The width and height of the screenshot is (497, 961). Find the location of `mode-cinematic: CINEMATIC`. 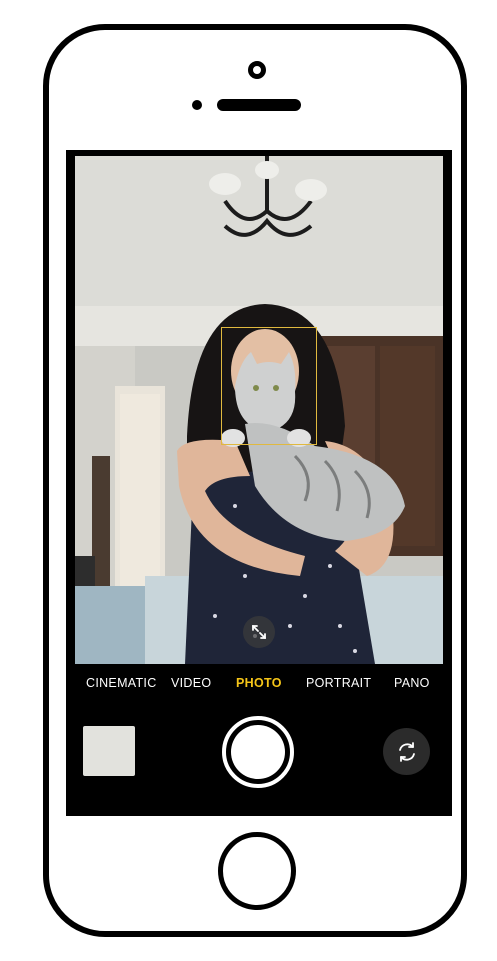

mode-cinematic: CINEMATIC is located at coordinates (121, 683).